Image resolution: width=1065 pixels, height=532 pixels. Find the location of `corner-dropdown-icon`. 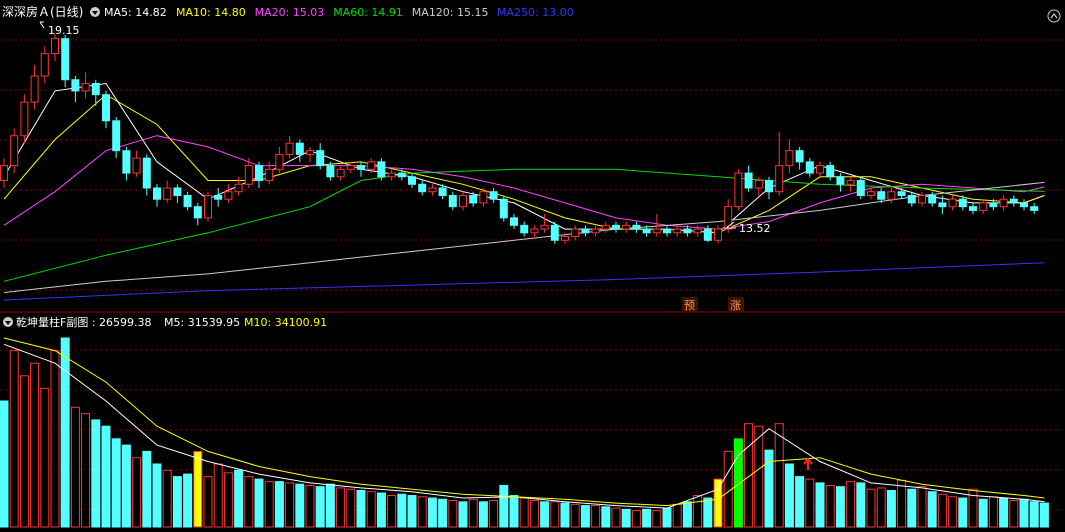

corner-dropdown-icon is located at coordinates (1054, 16).